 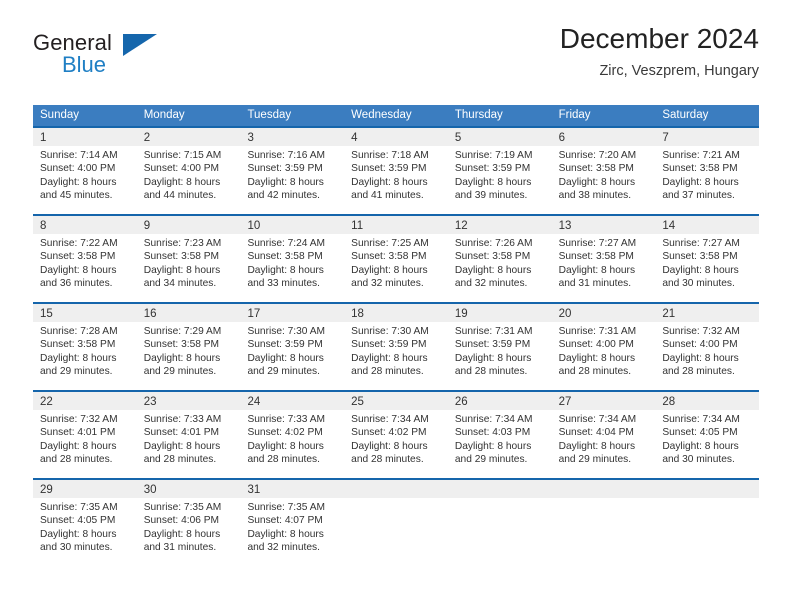 I want to click on day-number-band: 5, so click(x=499, y=137).